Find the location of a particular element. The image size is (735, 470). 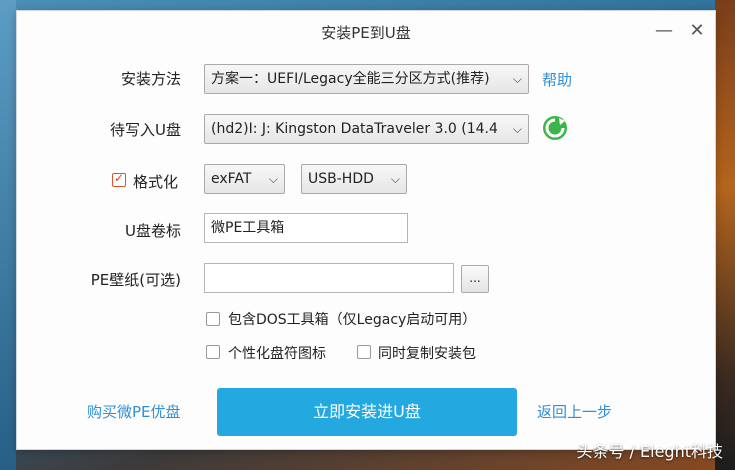

dos-tools-label: 包含DOS工具箱（仅Legacy启动可用） is located at coordinates (352, 320).